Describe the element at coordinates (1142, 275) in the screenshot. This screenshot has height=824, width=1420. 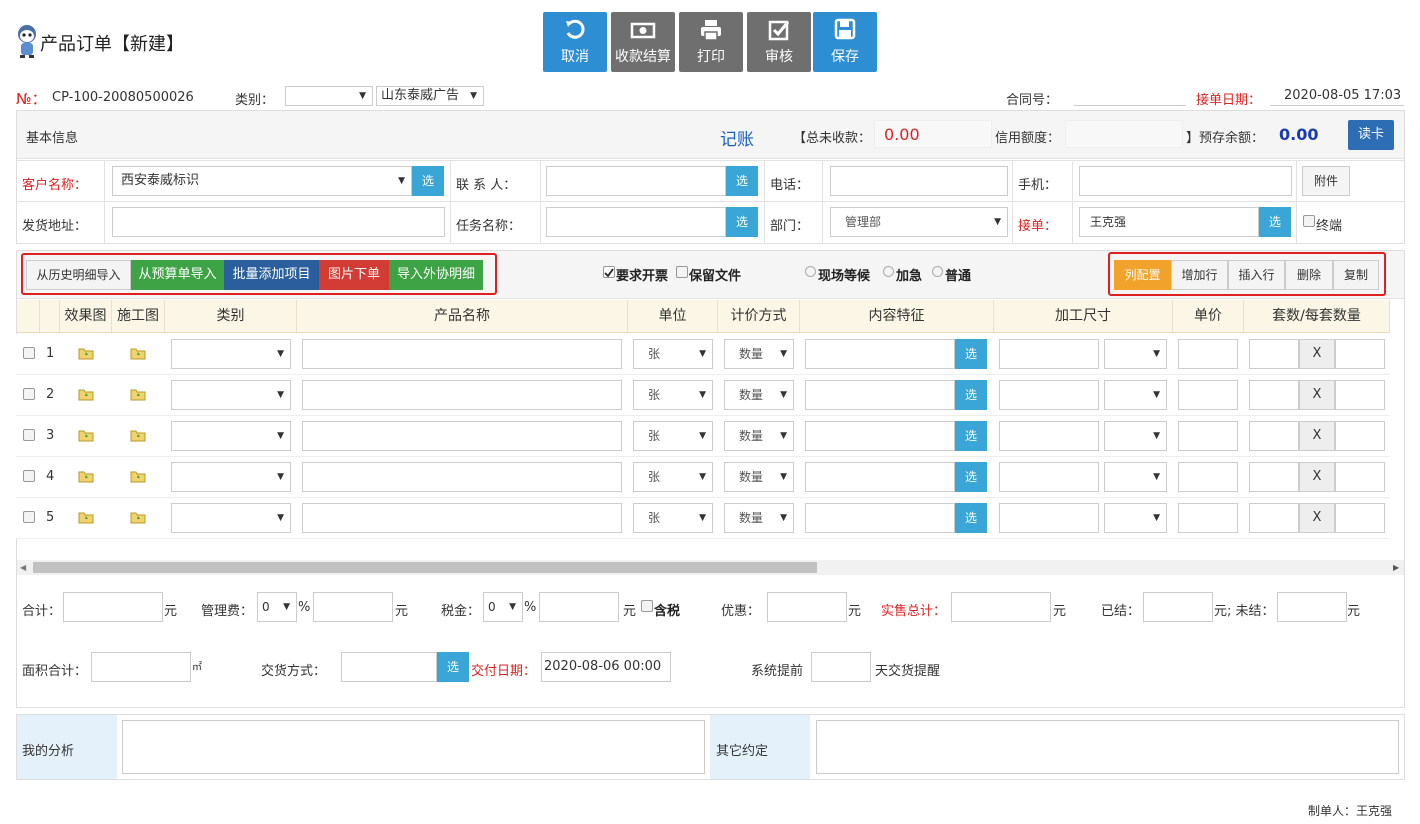
I see `column-config-button: 列配置` at that location.